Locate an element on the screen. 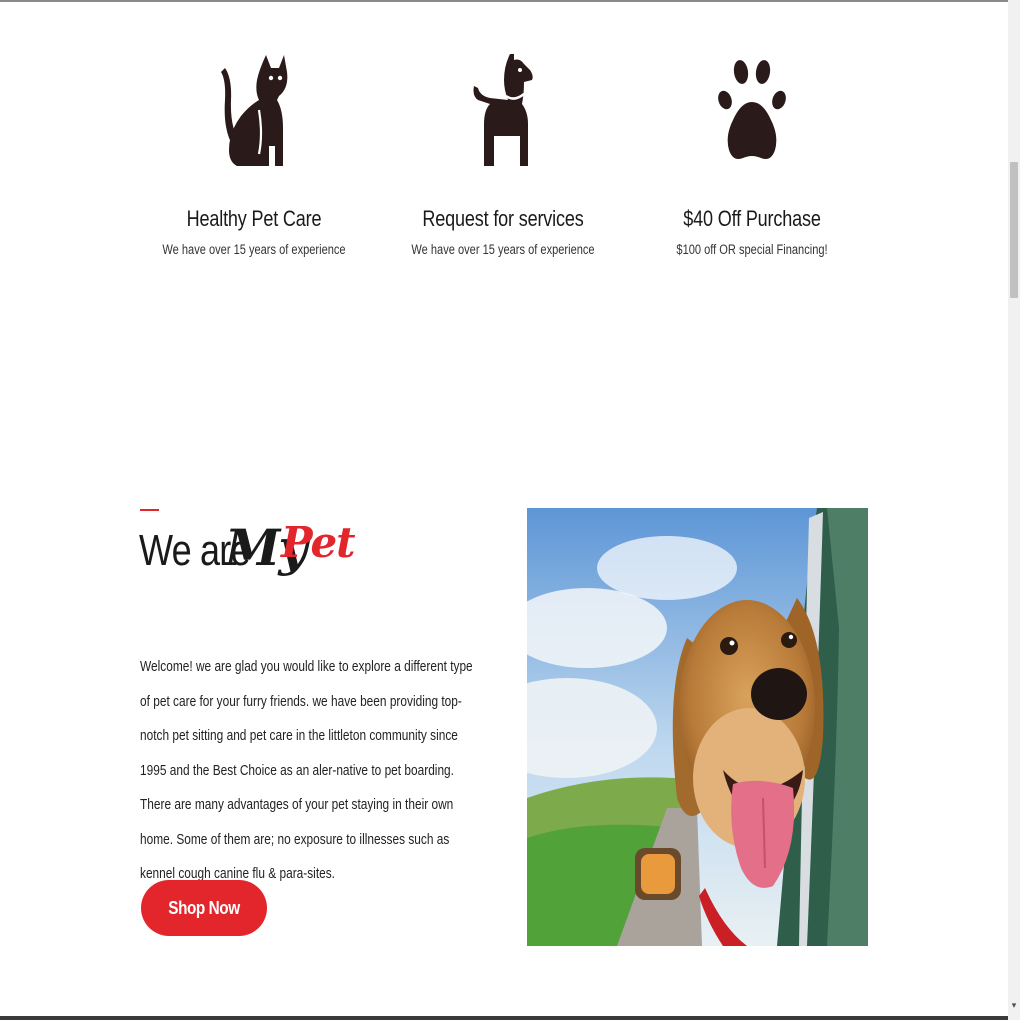 The image size is (1020, 1020). bottom-divider is located at coordinates (504, 1018).